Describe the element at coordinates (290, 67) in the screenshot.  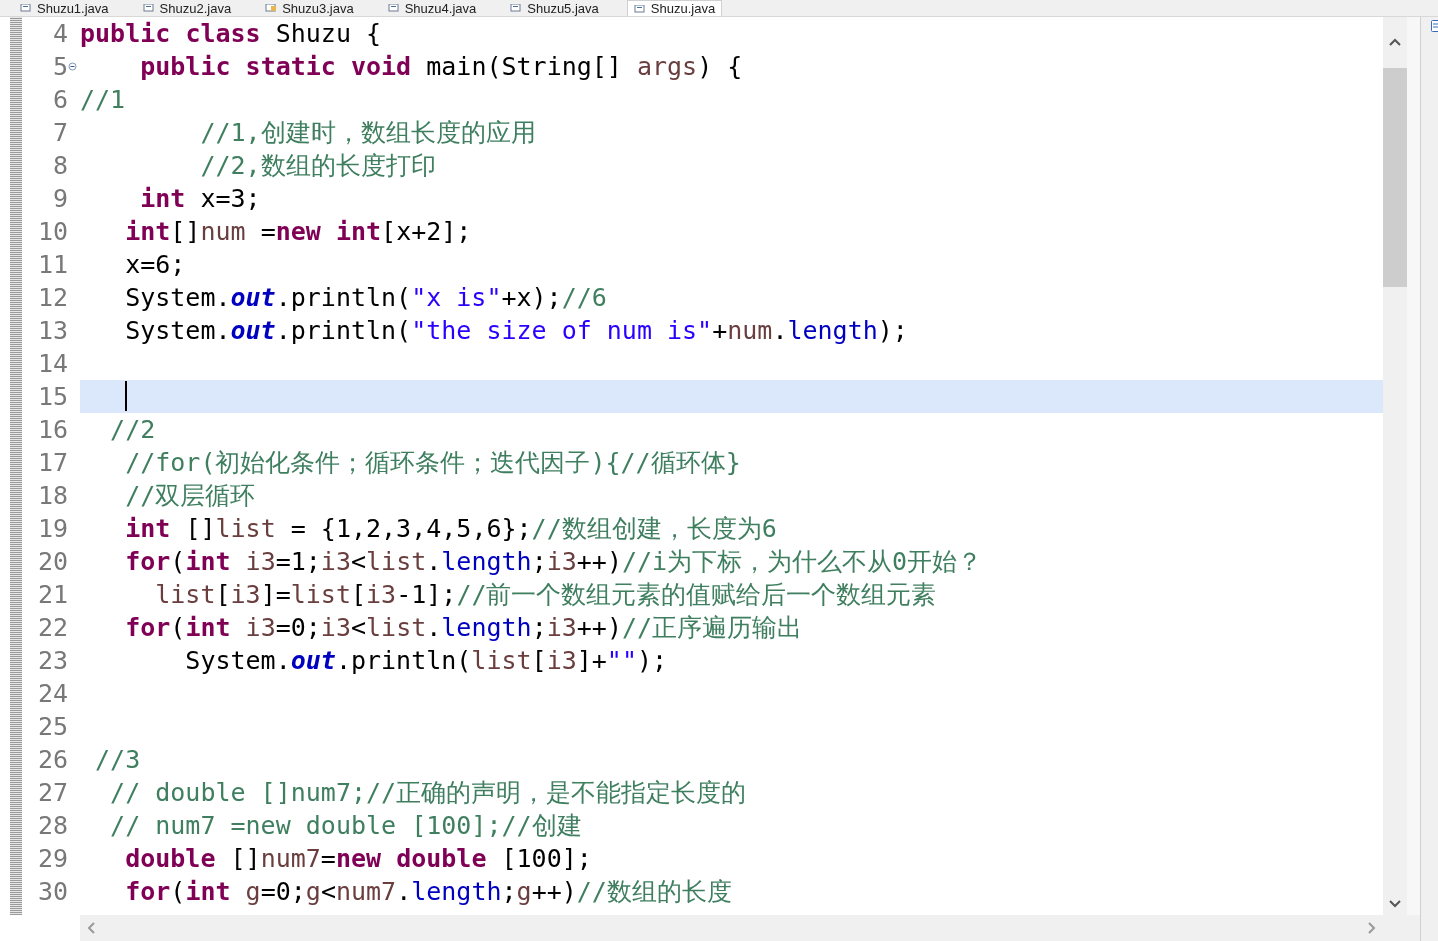
I see `code-token: static` at that location.